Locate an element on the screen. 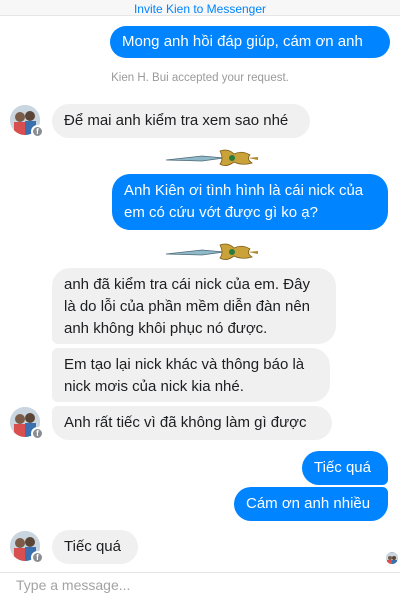 This screenshot has width=400, height=597. message-input is located at coordinates (206, 585).